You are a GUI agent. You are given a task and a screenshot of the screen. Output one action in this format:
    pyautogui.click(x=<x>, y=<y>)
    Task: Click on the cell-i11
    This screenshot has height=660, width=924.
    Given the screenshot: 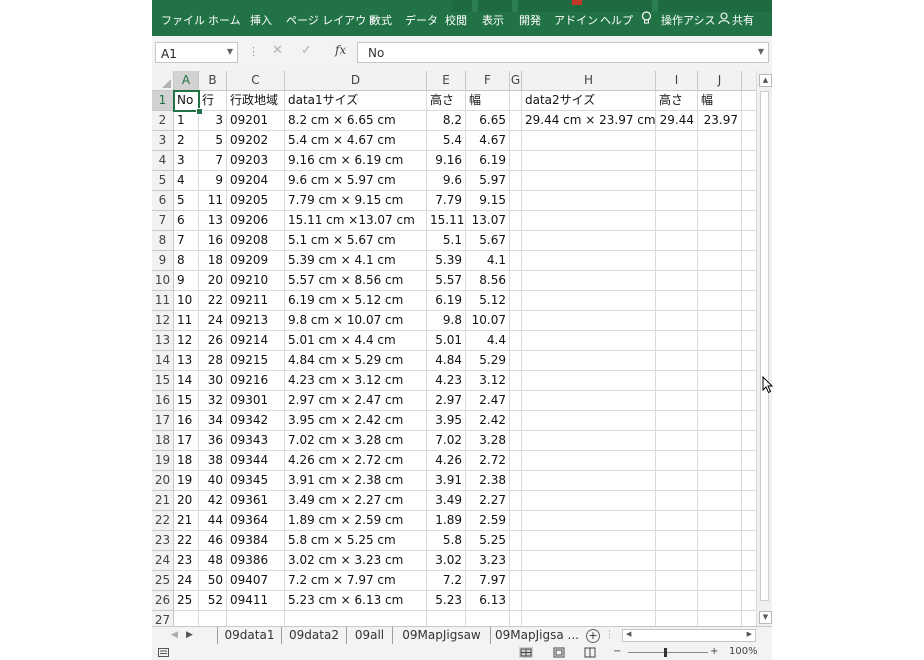 What is the action you would take?
    pyautogui.click(x=677, y=301)
    